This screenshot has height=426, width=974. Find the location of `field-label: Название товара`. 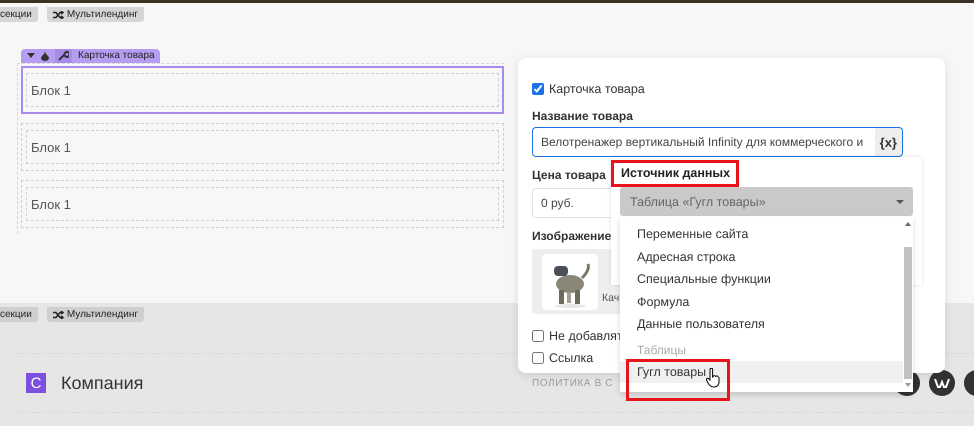

field-label: Название товара is located at coordinates (582, 116).